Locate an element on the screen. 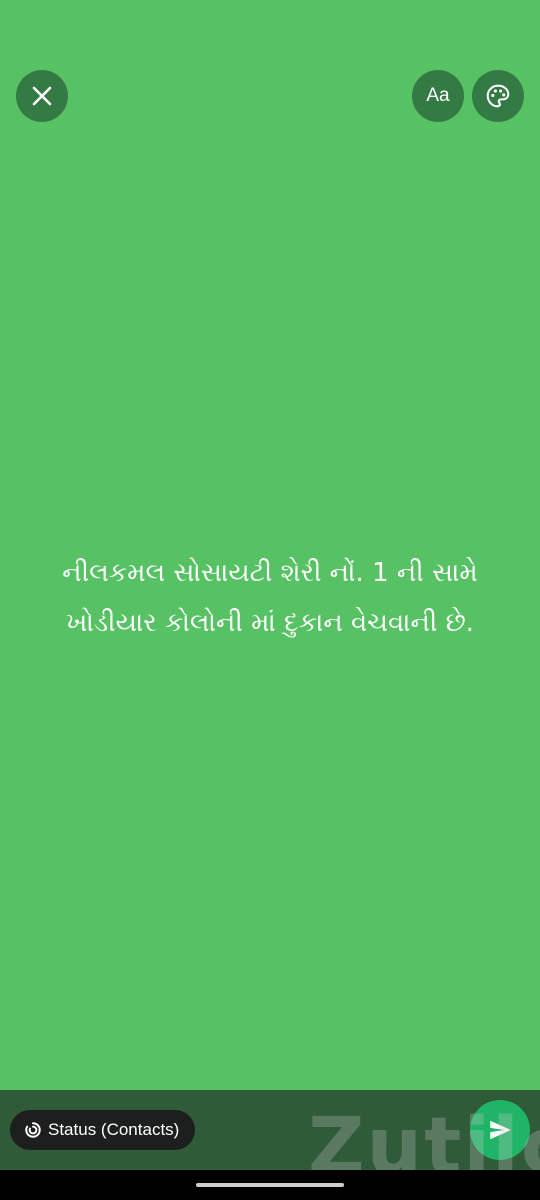  status-text-line-1: નીલકમલ સોસાયટી શેરી નોં. 1 ની સામે is located at coordinates (270, 573).